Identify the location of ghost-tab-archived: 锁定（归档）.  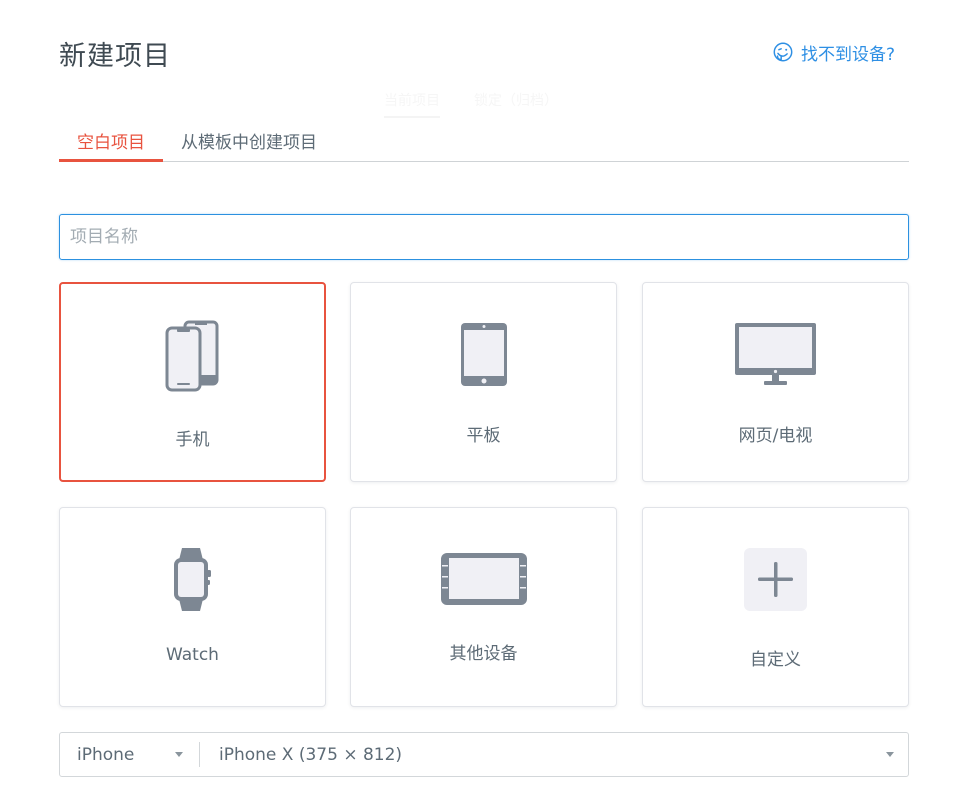
(516, 101).